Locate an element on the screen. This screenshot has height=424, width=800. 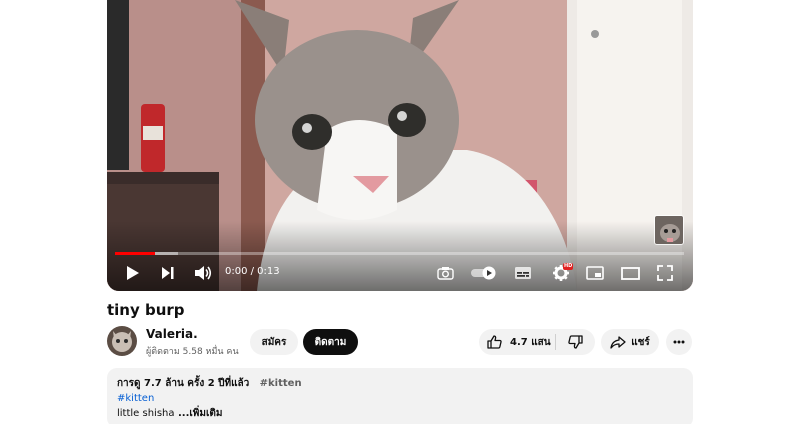
skip-next-icon is located at coordinates (168, 273).